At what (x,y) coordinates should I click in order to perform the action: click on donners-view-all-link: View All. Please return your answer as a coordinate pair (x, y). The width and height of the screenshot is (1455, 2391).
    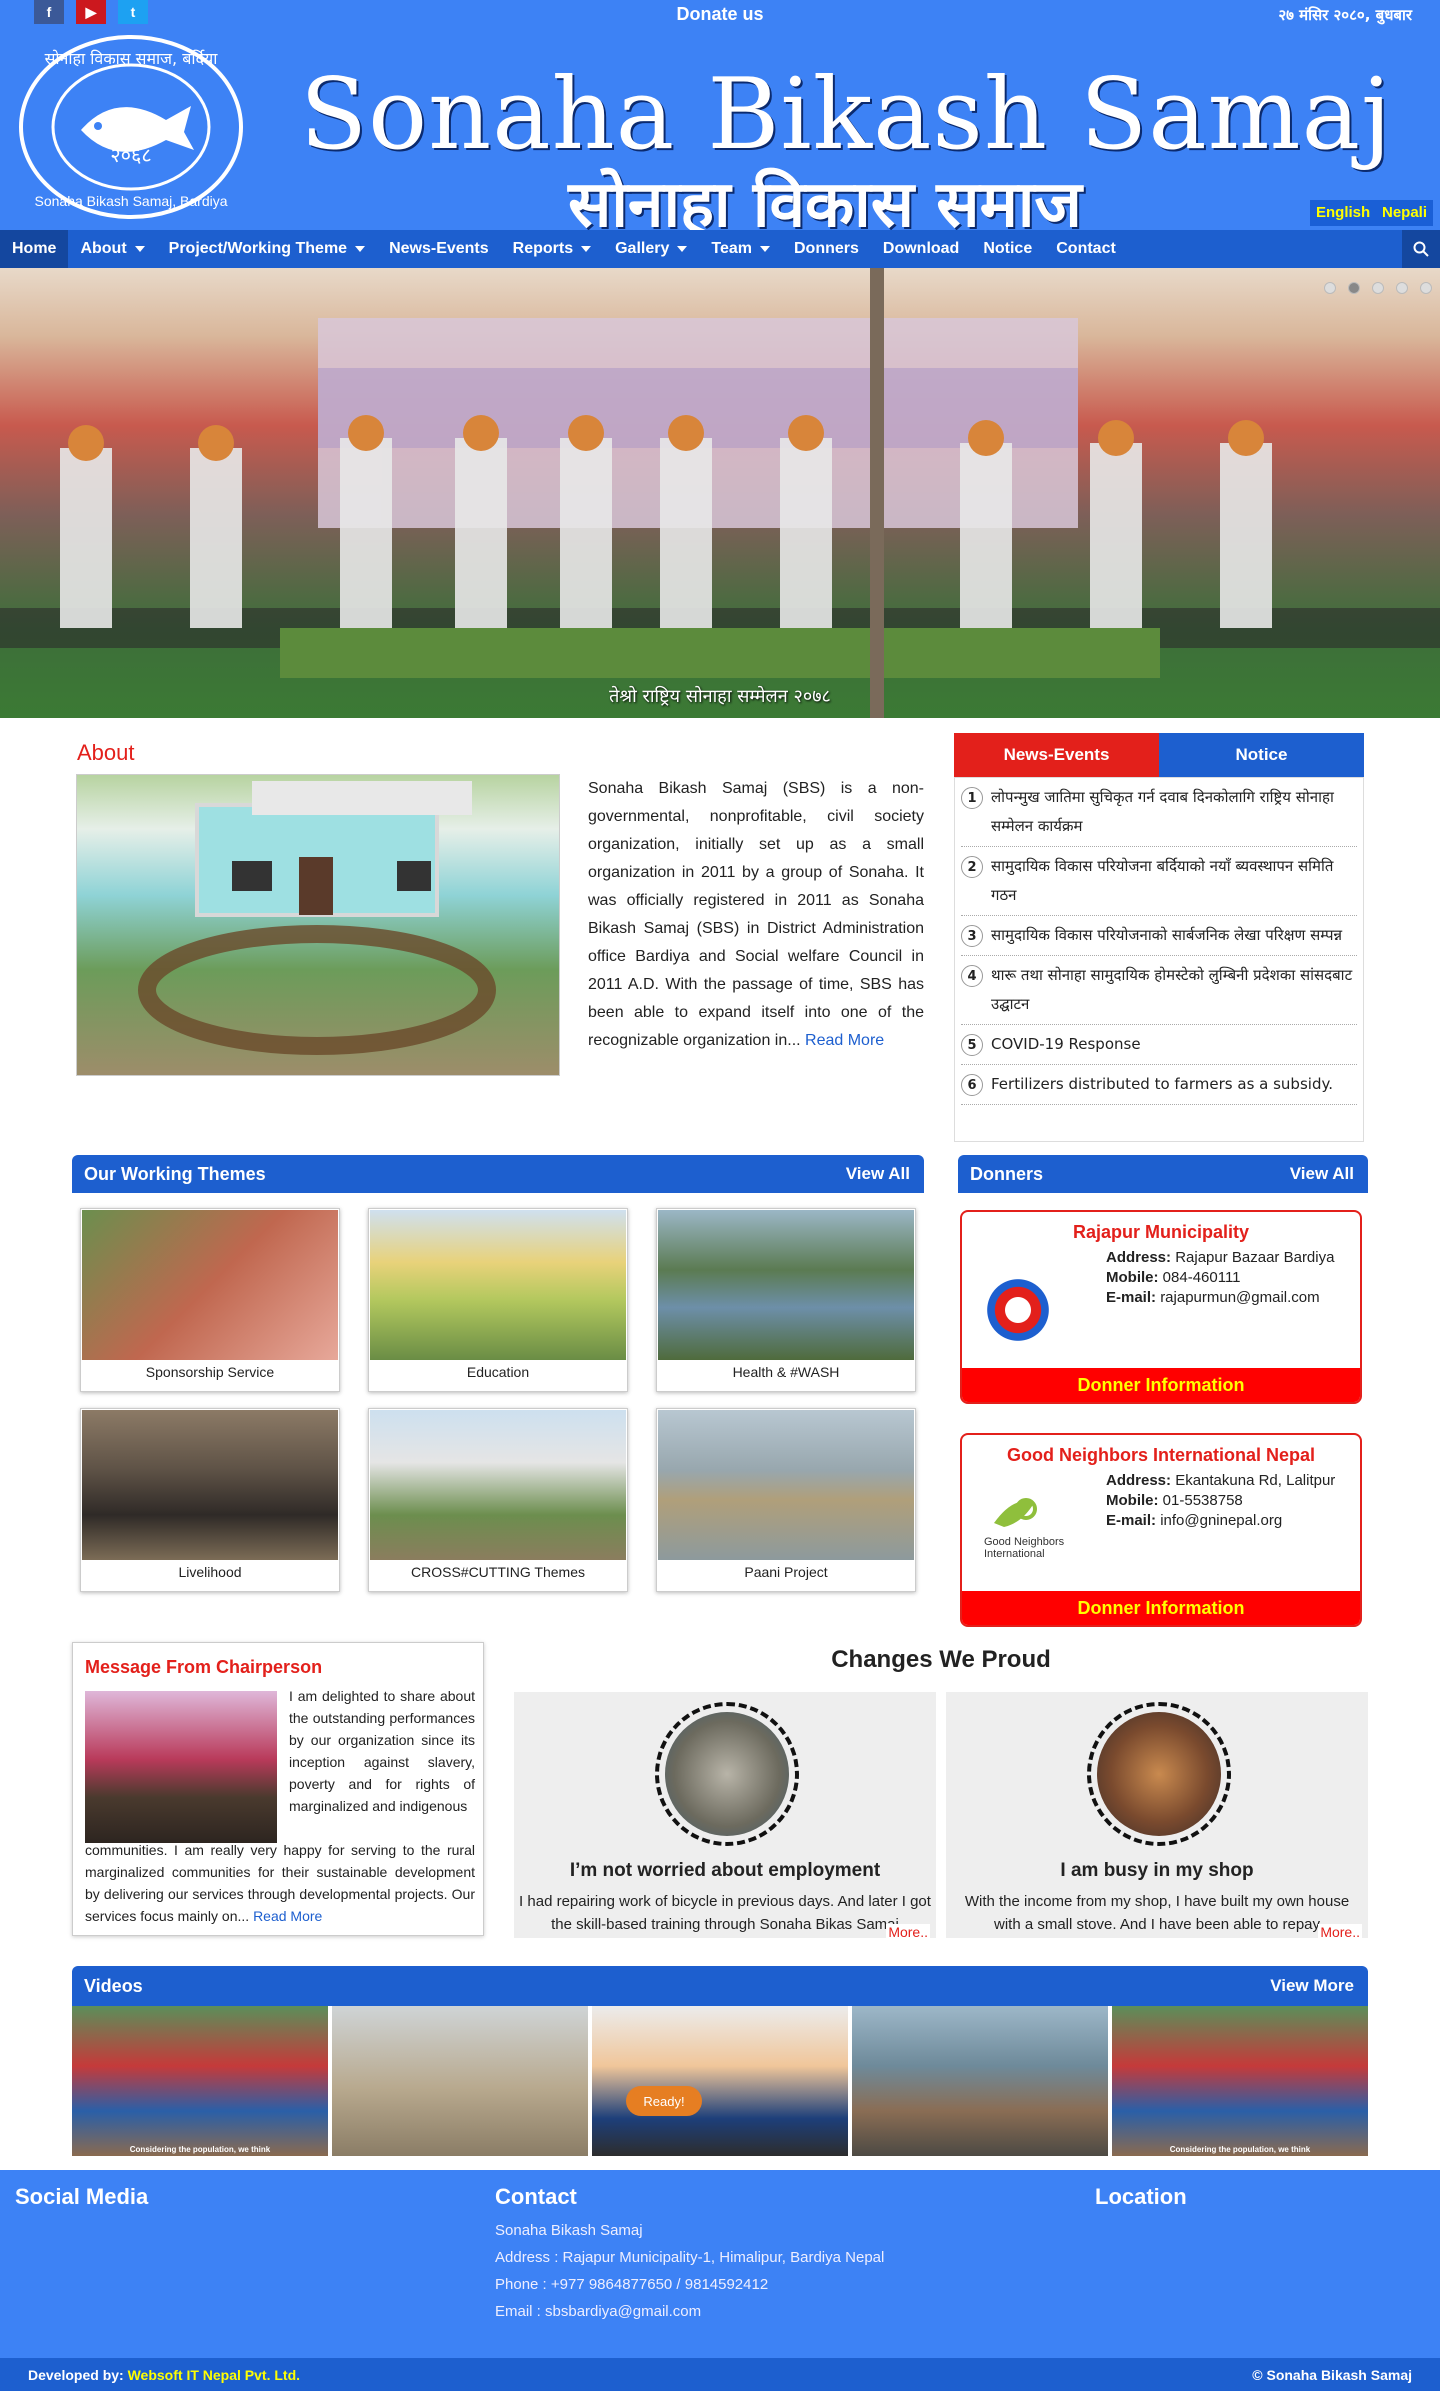
    Looking at the image, I should click on (1322, 1174).